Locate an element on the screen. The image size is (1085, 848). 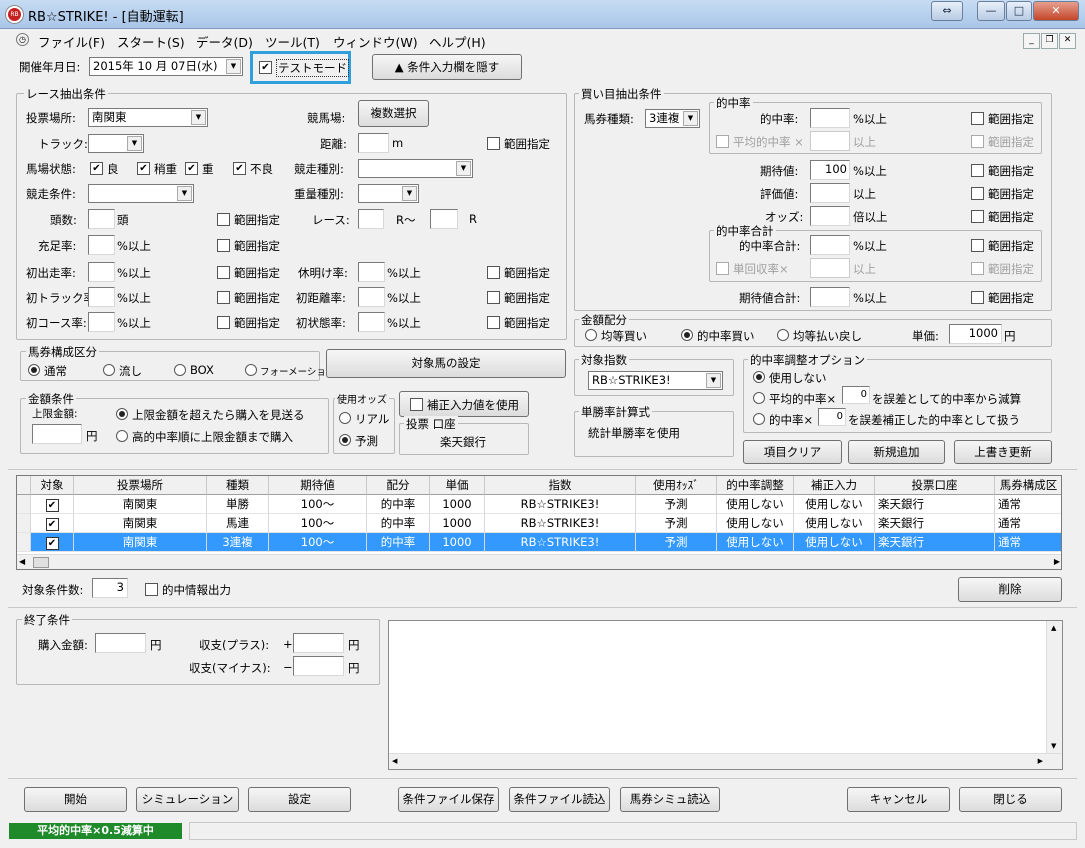
scroll-right-icon: ▶ is located at coordinates (1057, 561).